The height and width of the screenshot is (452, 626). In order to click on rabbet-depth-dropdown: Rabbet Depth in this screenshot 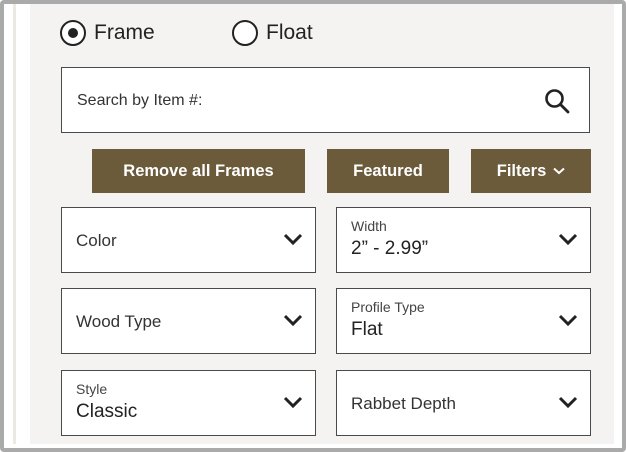, I will do `click(463, 403)`.